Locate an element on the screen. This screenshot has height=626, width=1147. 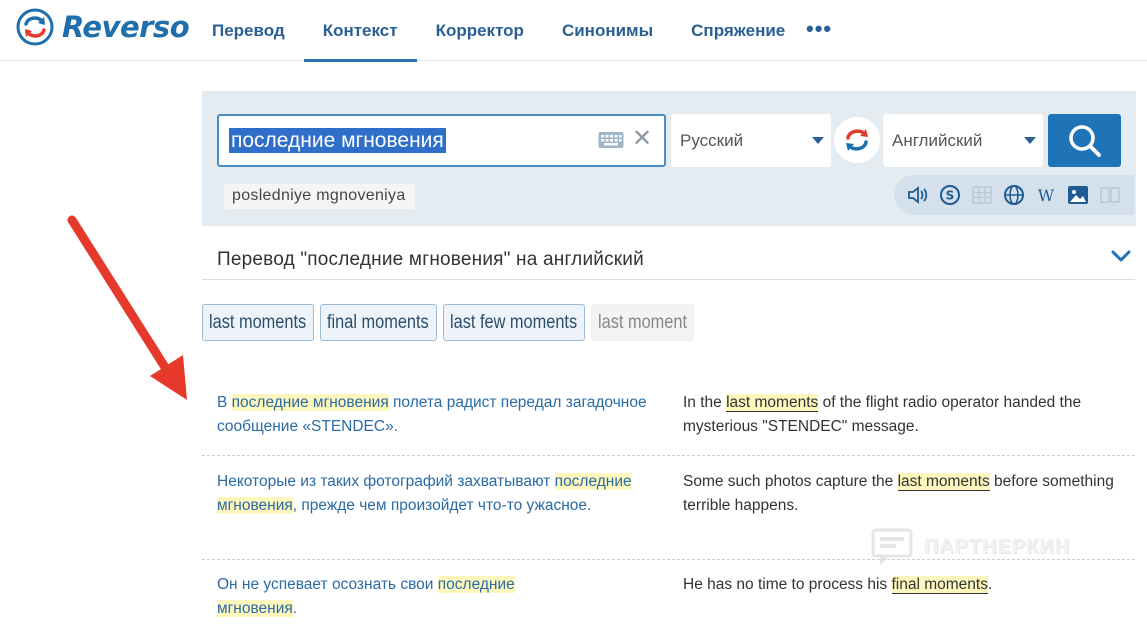
source-language-label: Русский is located at coordinates (712, 140).